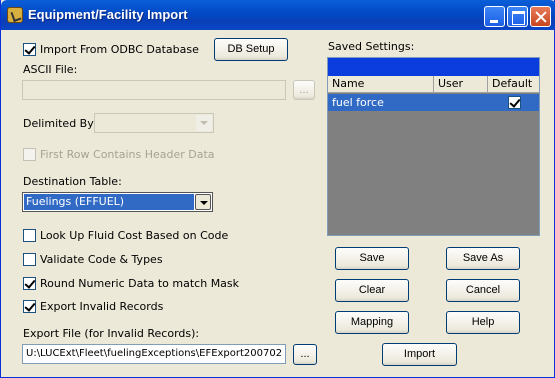 This screenshot has height=378, width=555. I want to click on grid-header: Name User Default, so click(433, 84).